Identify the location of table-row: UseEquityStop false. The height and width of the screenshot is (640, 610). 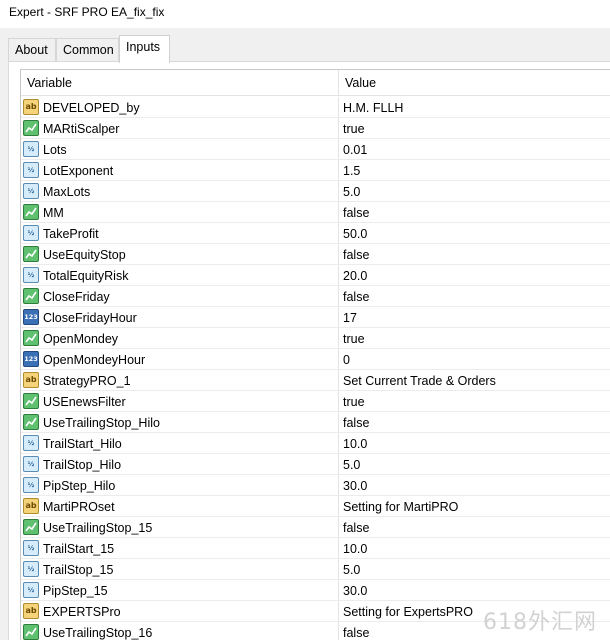
(315, 254).